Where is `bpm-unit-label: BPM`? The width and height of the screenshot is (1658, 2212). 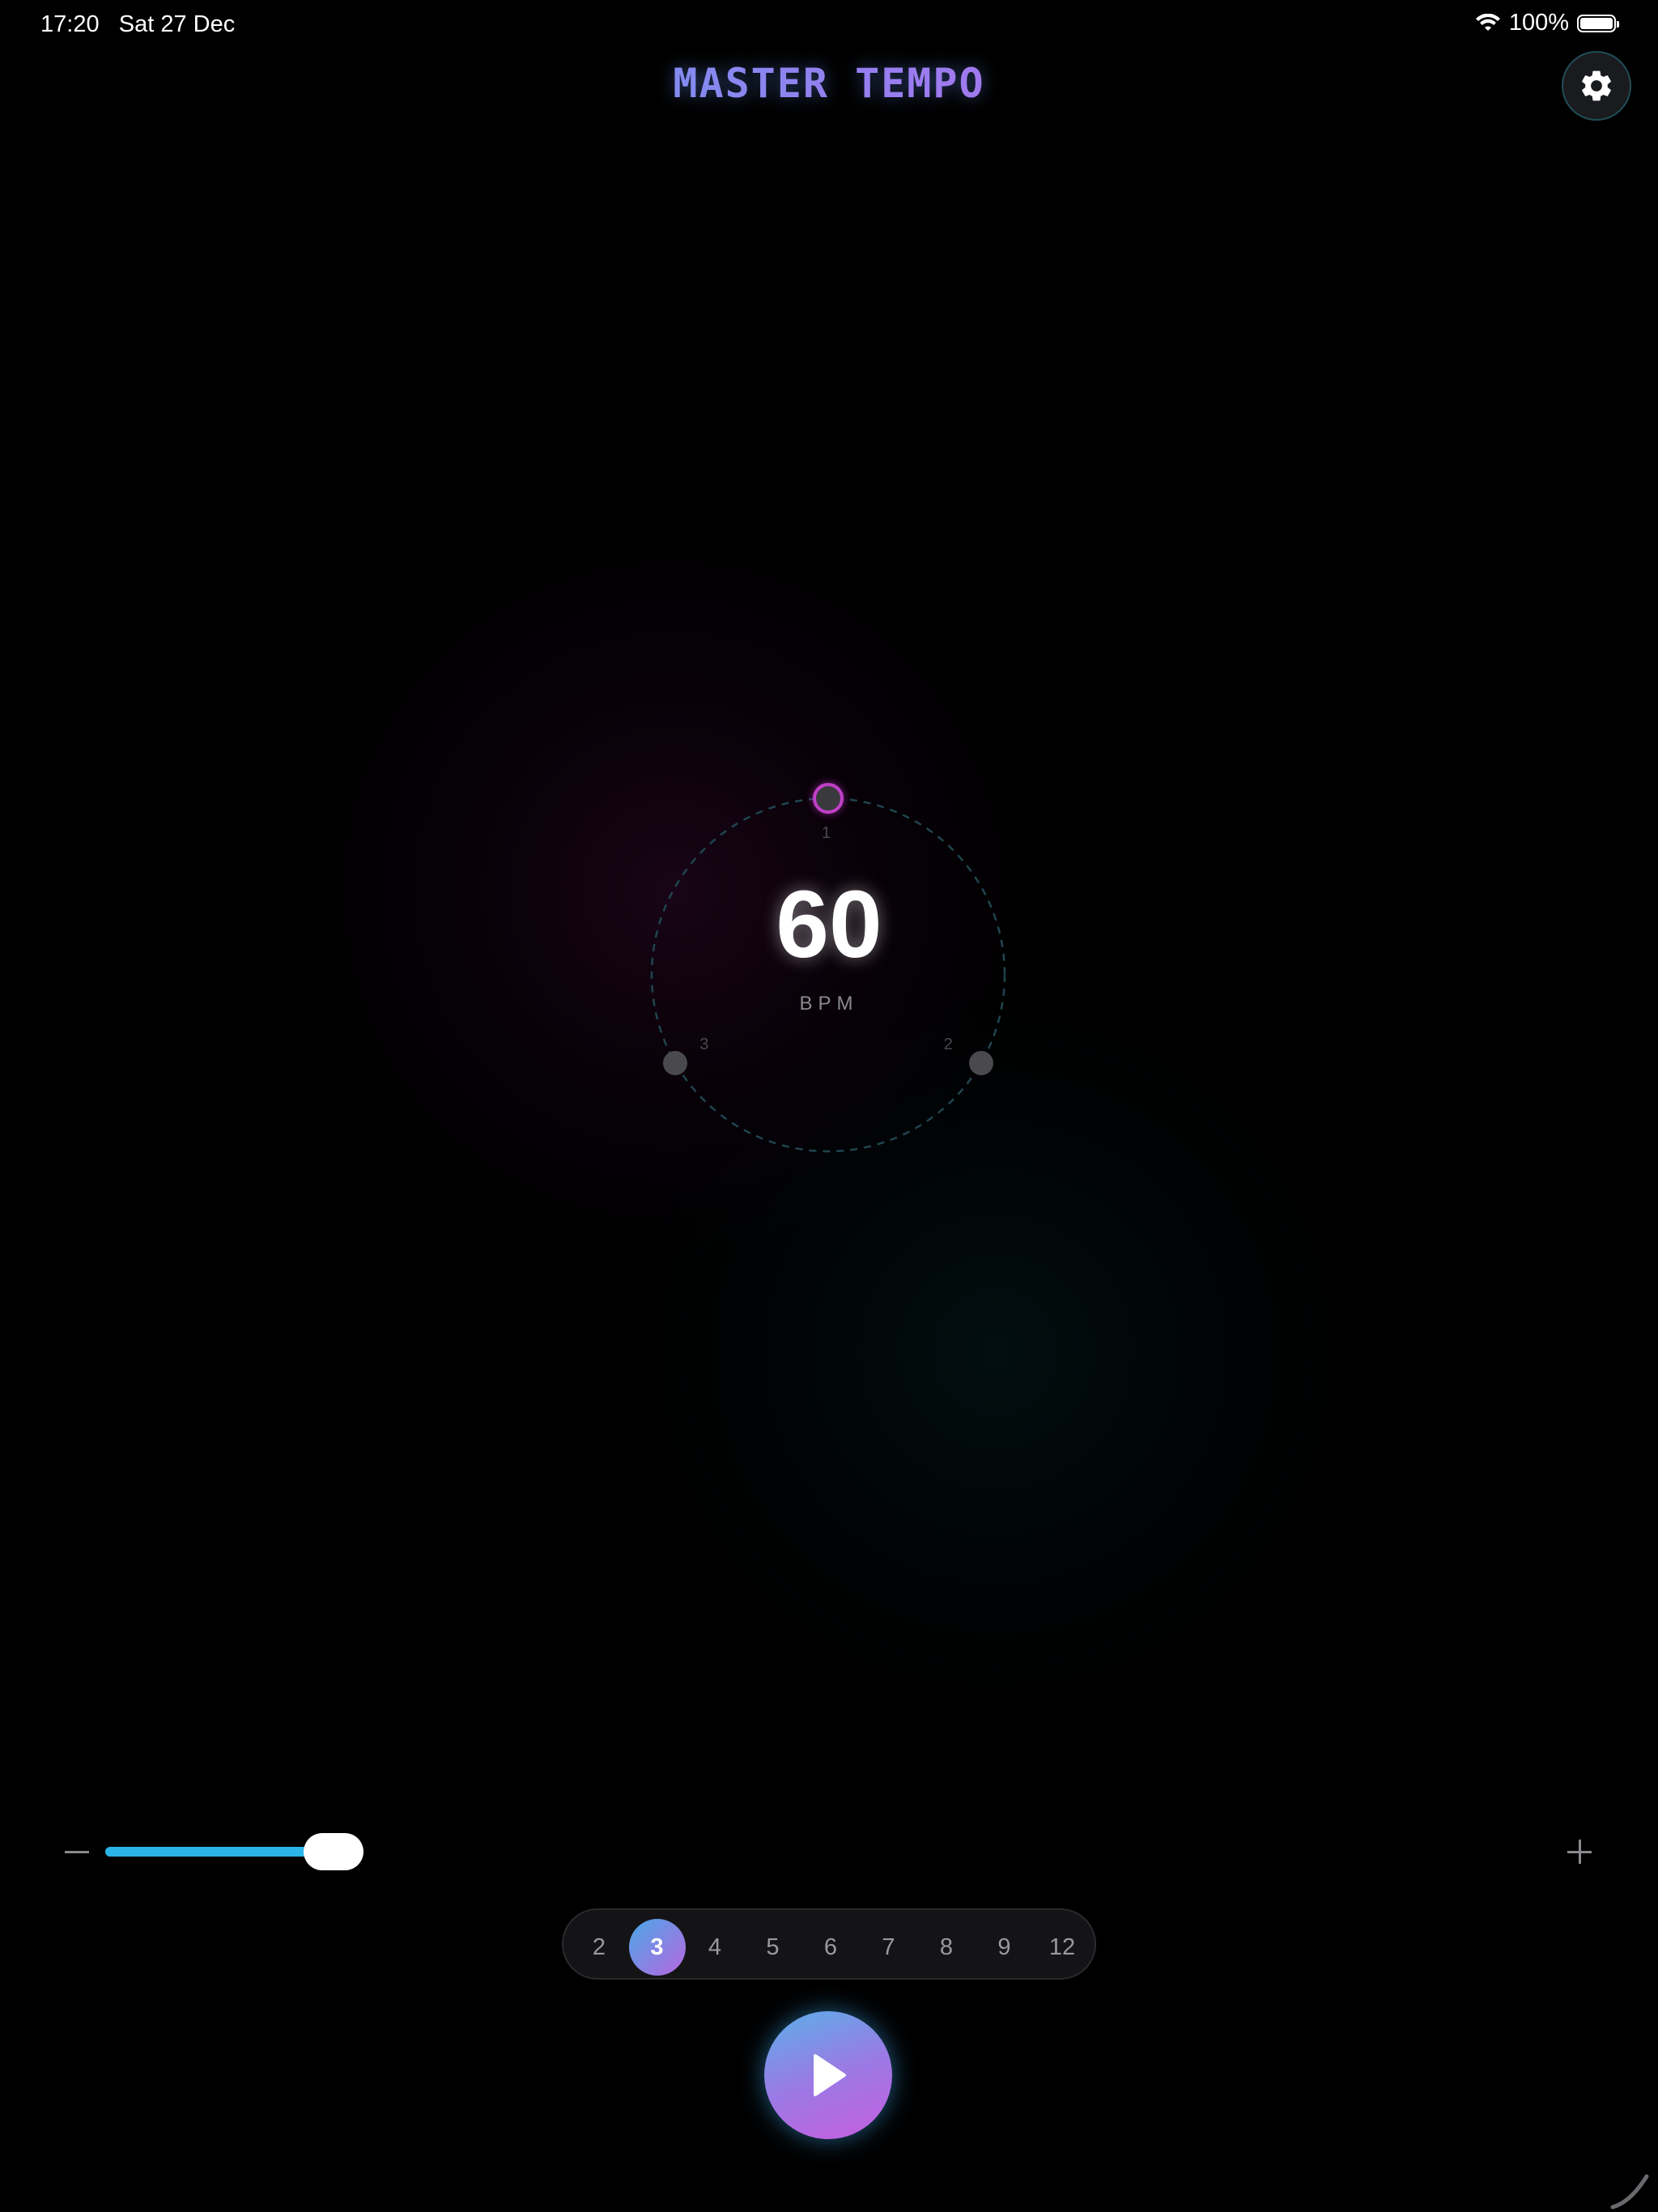 bpm-unit-label: BPM is located at coordinates (829, 1004).